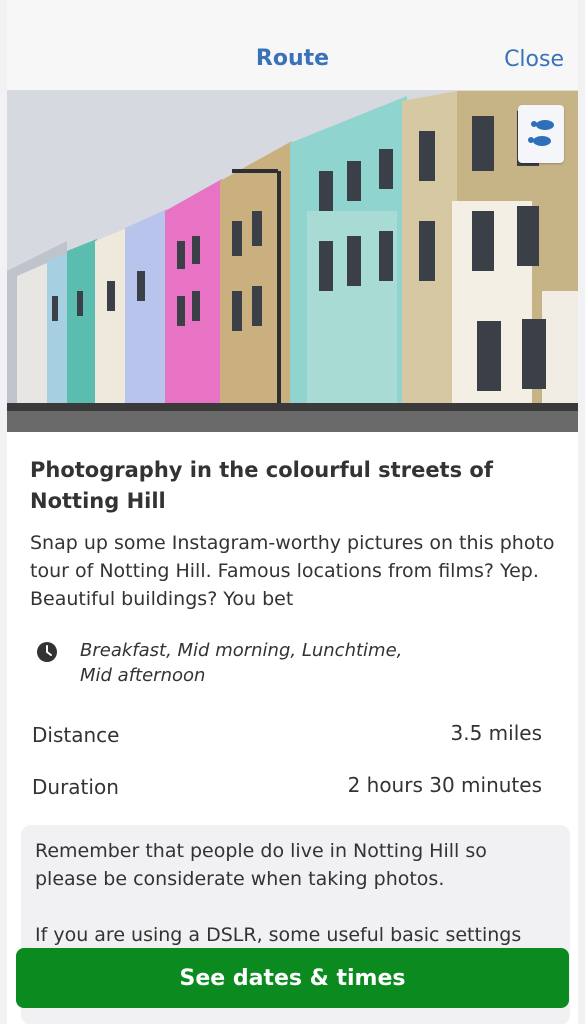  What do you see at coordinates (534, 59) in the screenshot?
I see `close-button: Close` at bounding box center [534, 59].